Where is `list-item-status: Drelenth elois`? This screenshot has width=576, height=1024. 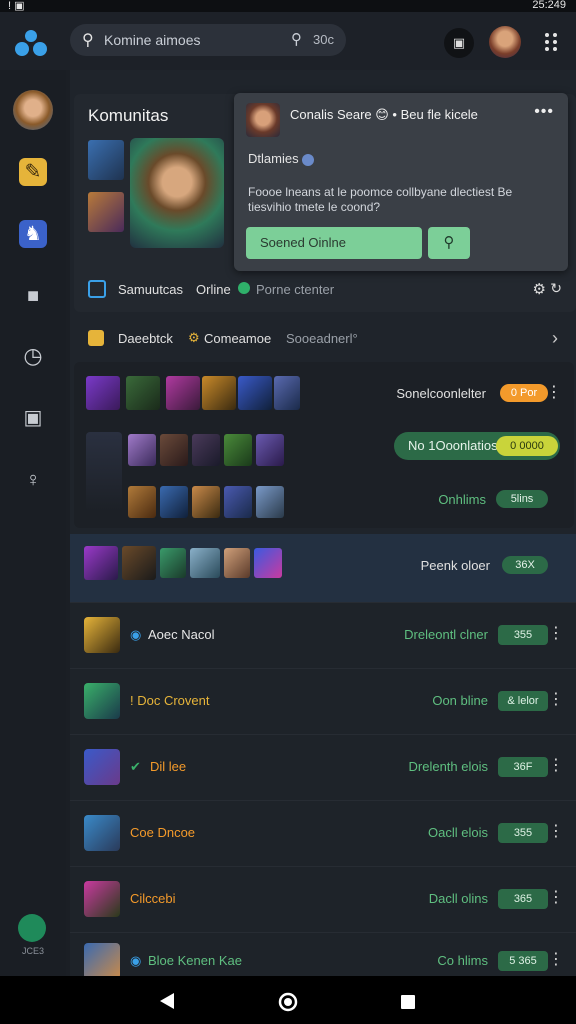
list-item-status: Drelenth elois is located at coordinates (448, 766).